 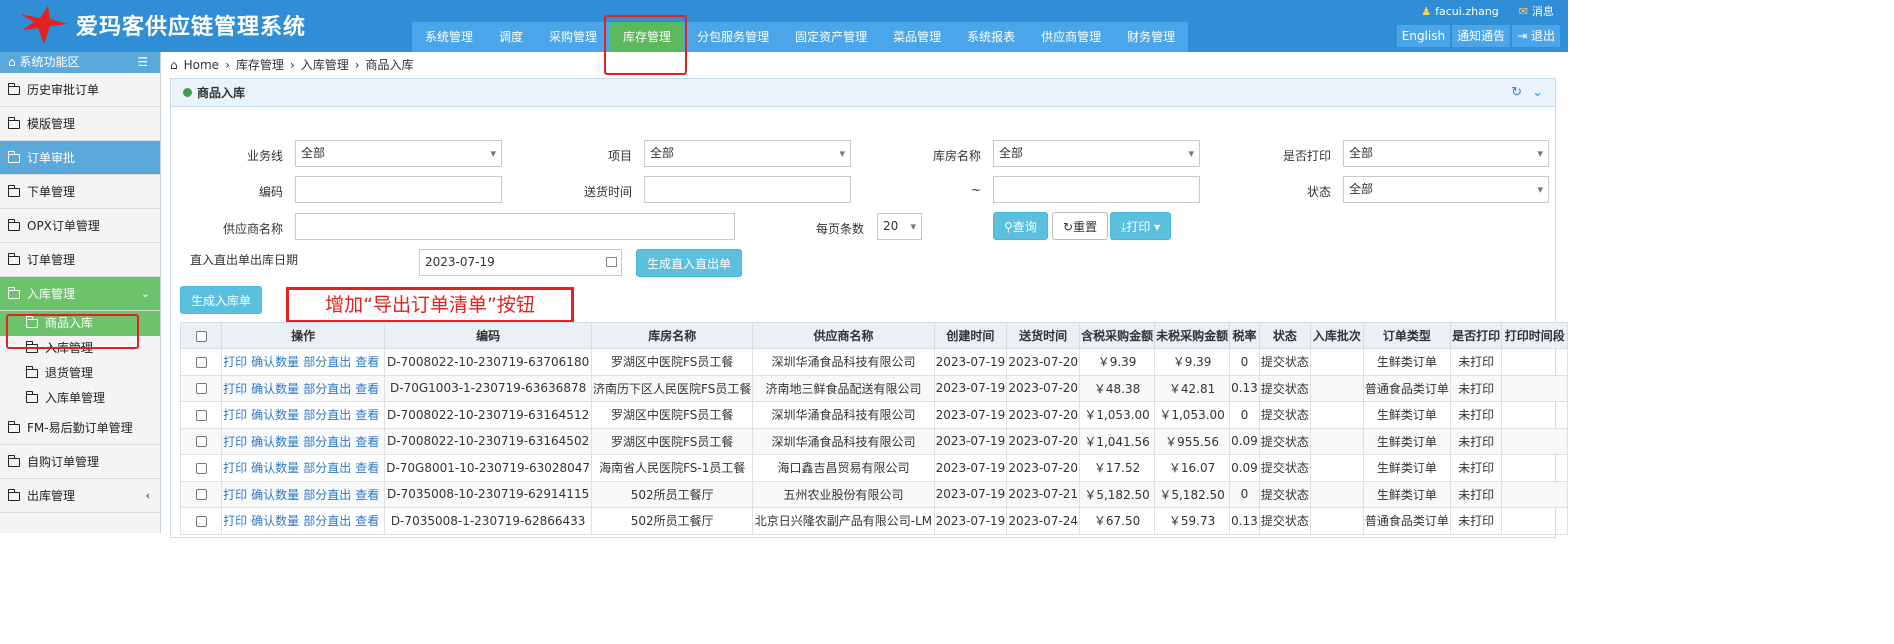 I want to click on column-header: 含税采购金额, so click(x=1117, y=335).